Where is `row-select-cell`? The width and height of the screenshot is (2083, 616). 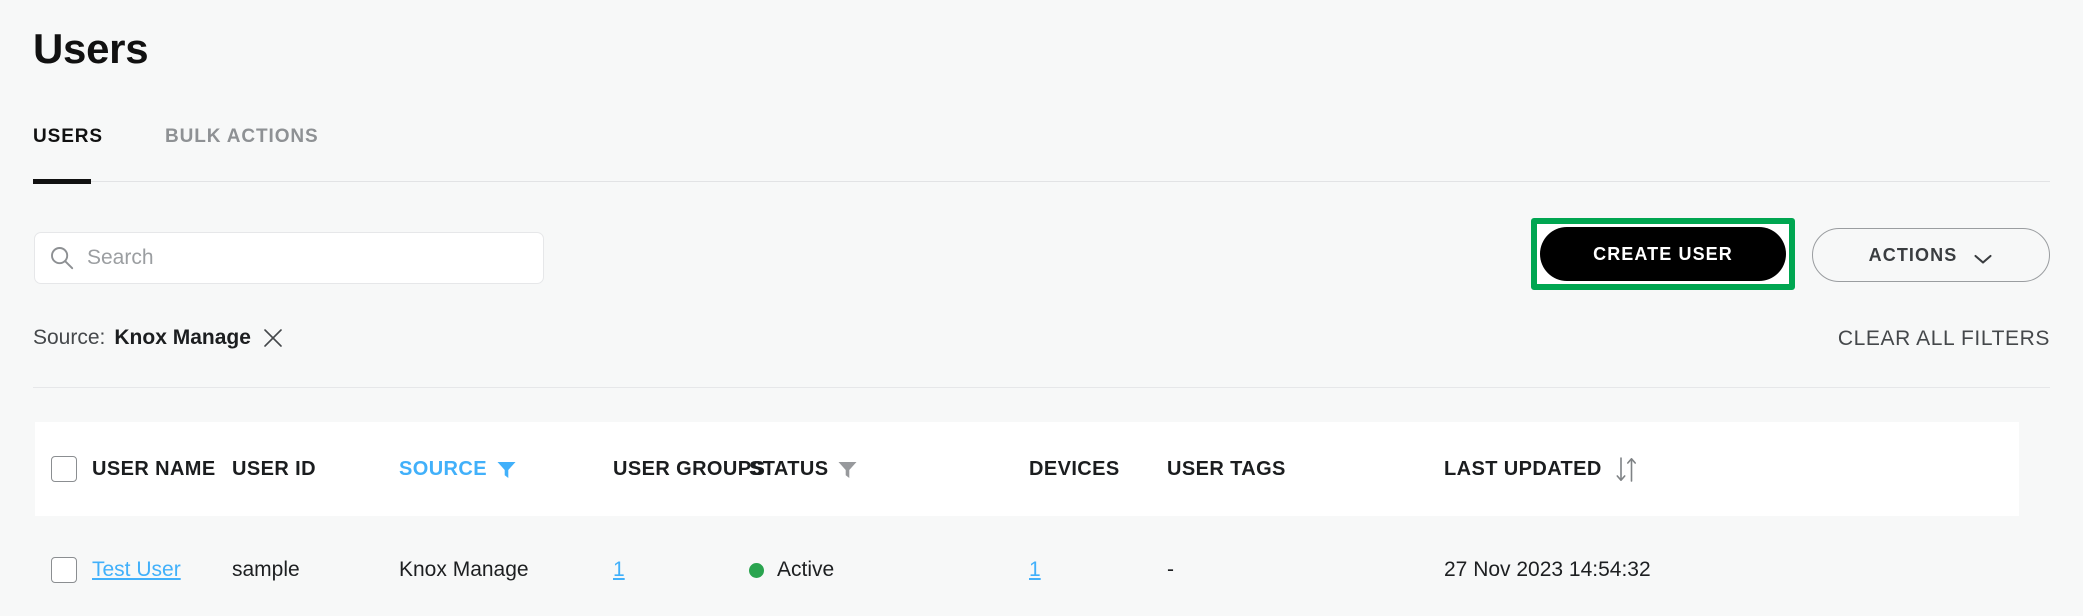
row-select-cell is located at coordinates (63, 570).